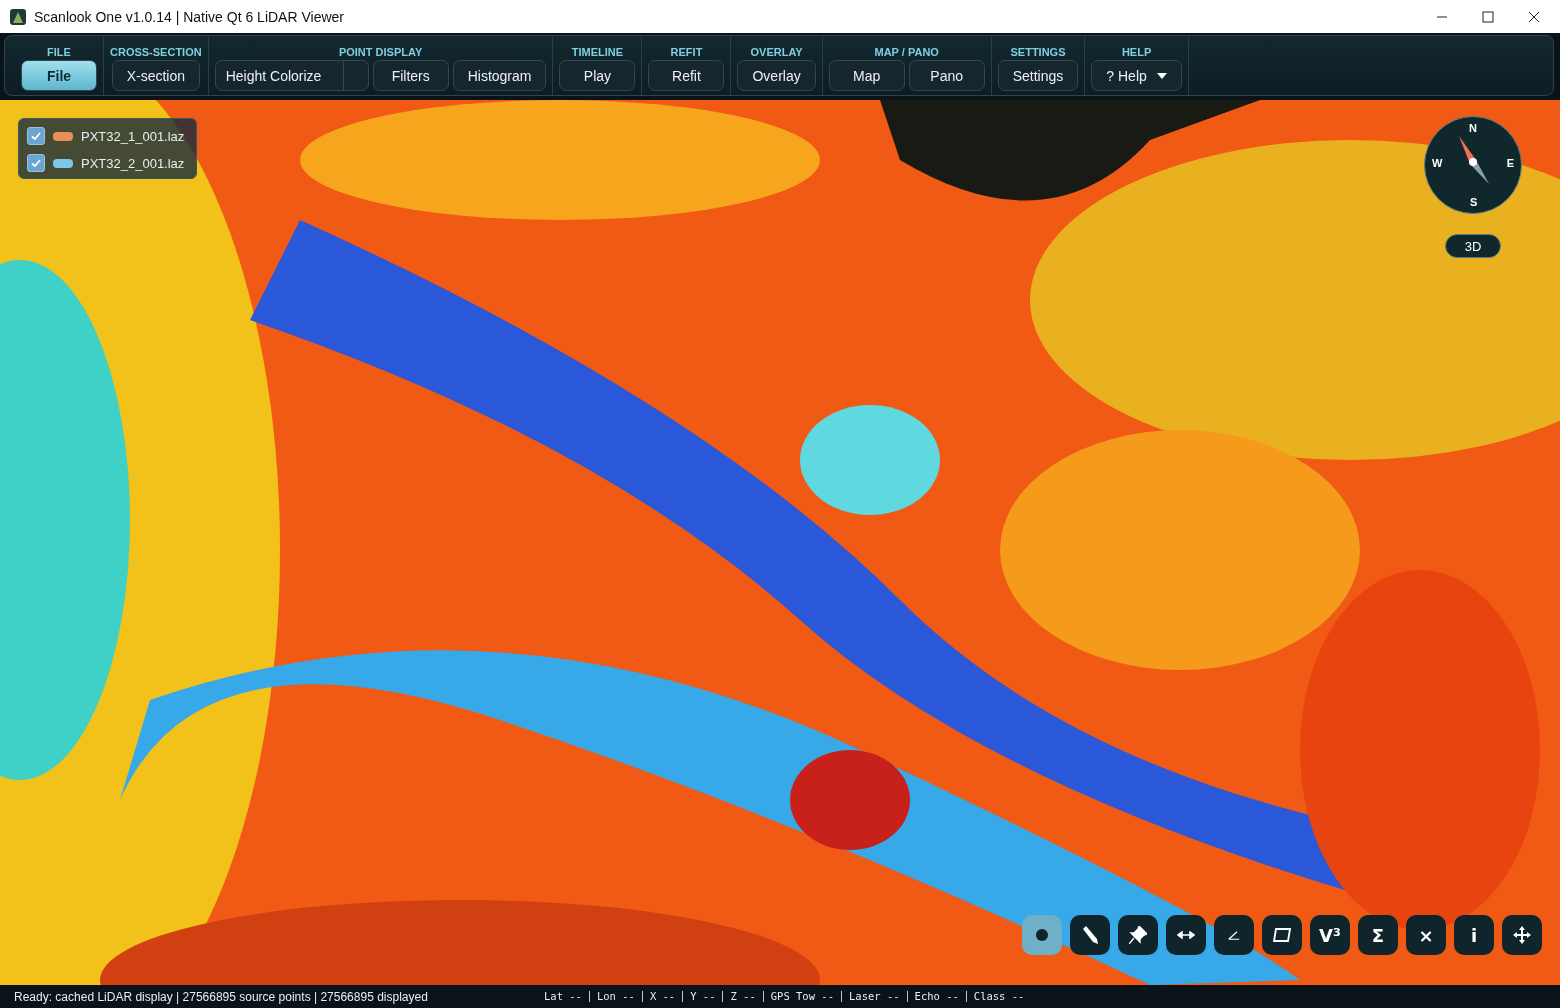 This screenshot has width=1560, height=1008. I want to click on tool-button: ×, so click(1426, 935).